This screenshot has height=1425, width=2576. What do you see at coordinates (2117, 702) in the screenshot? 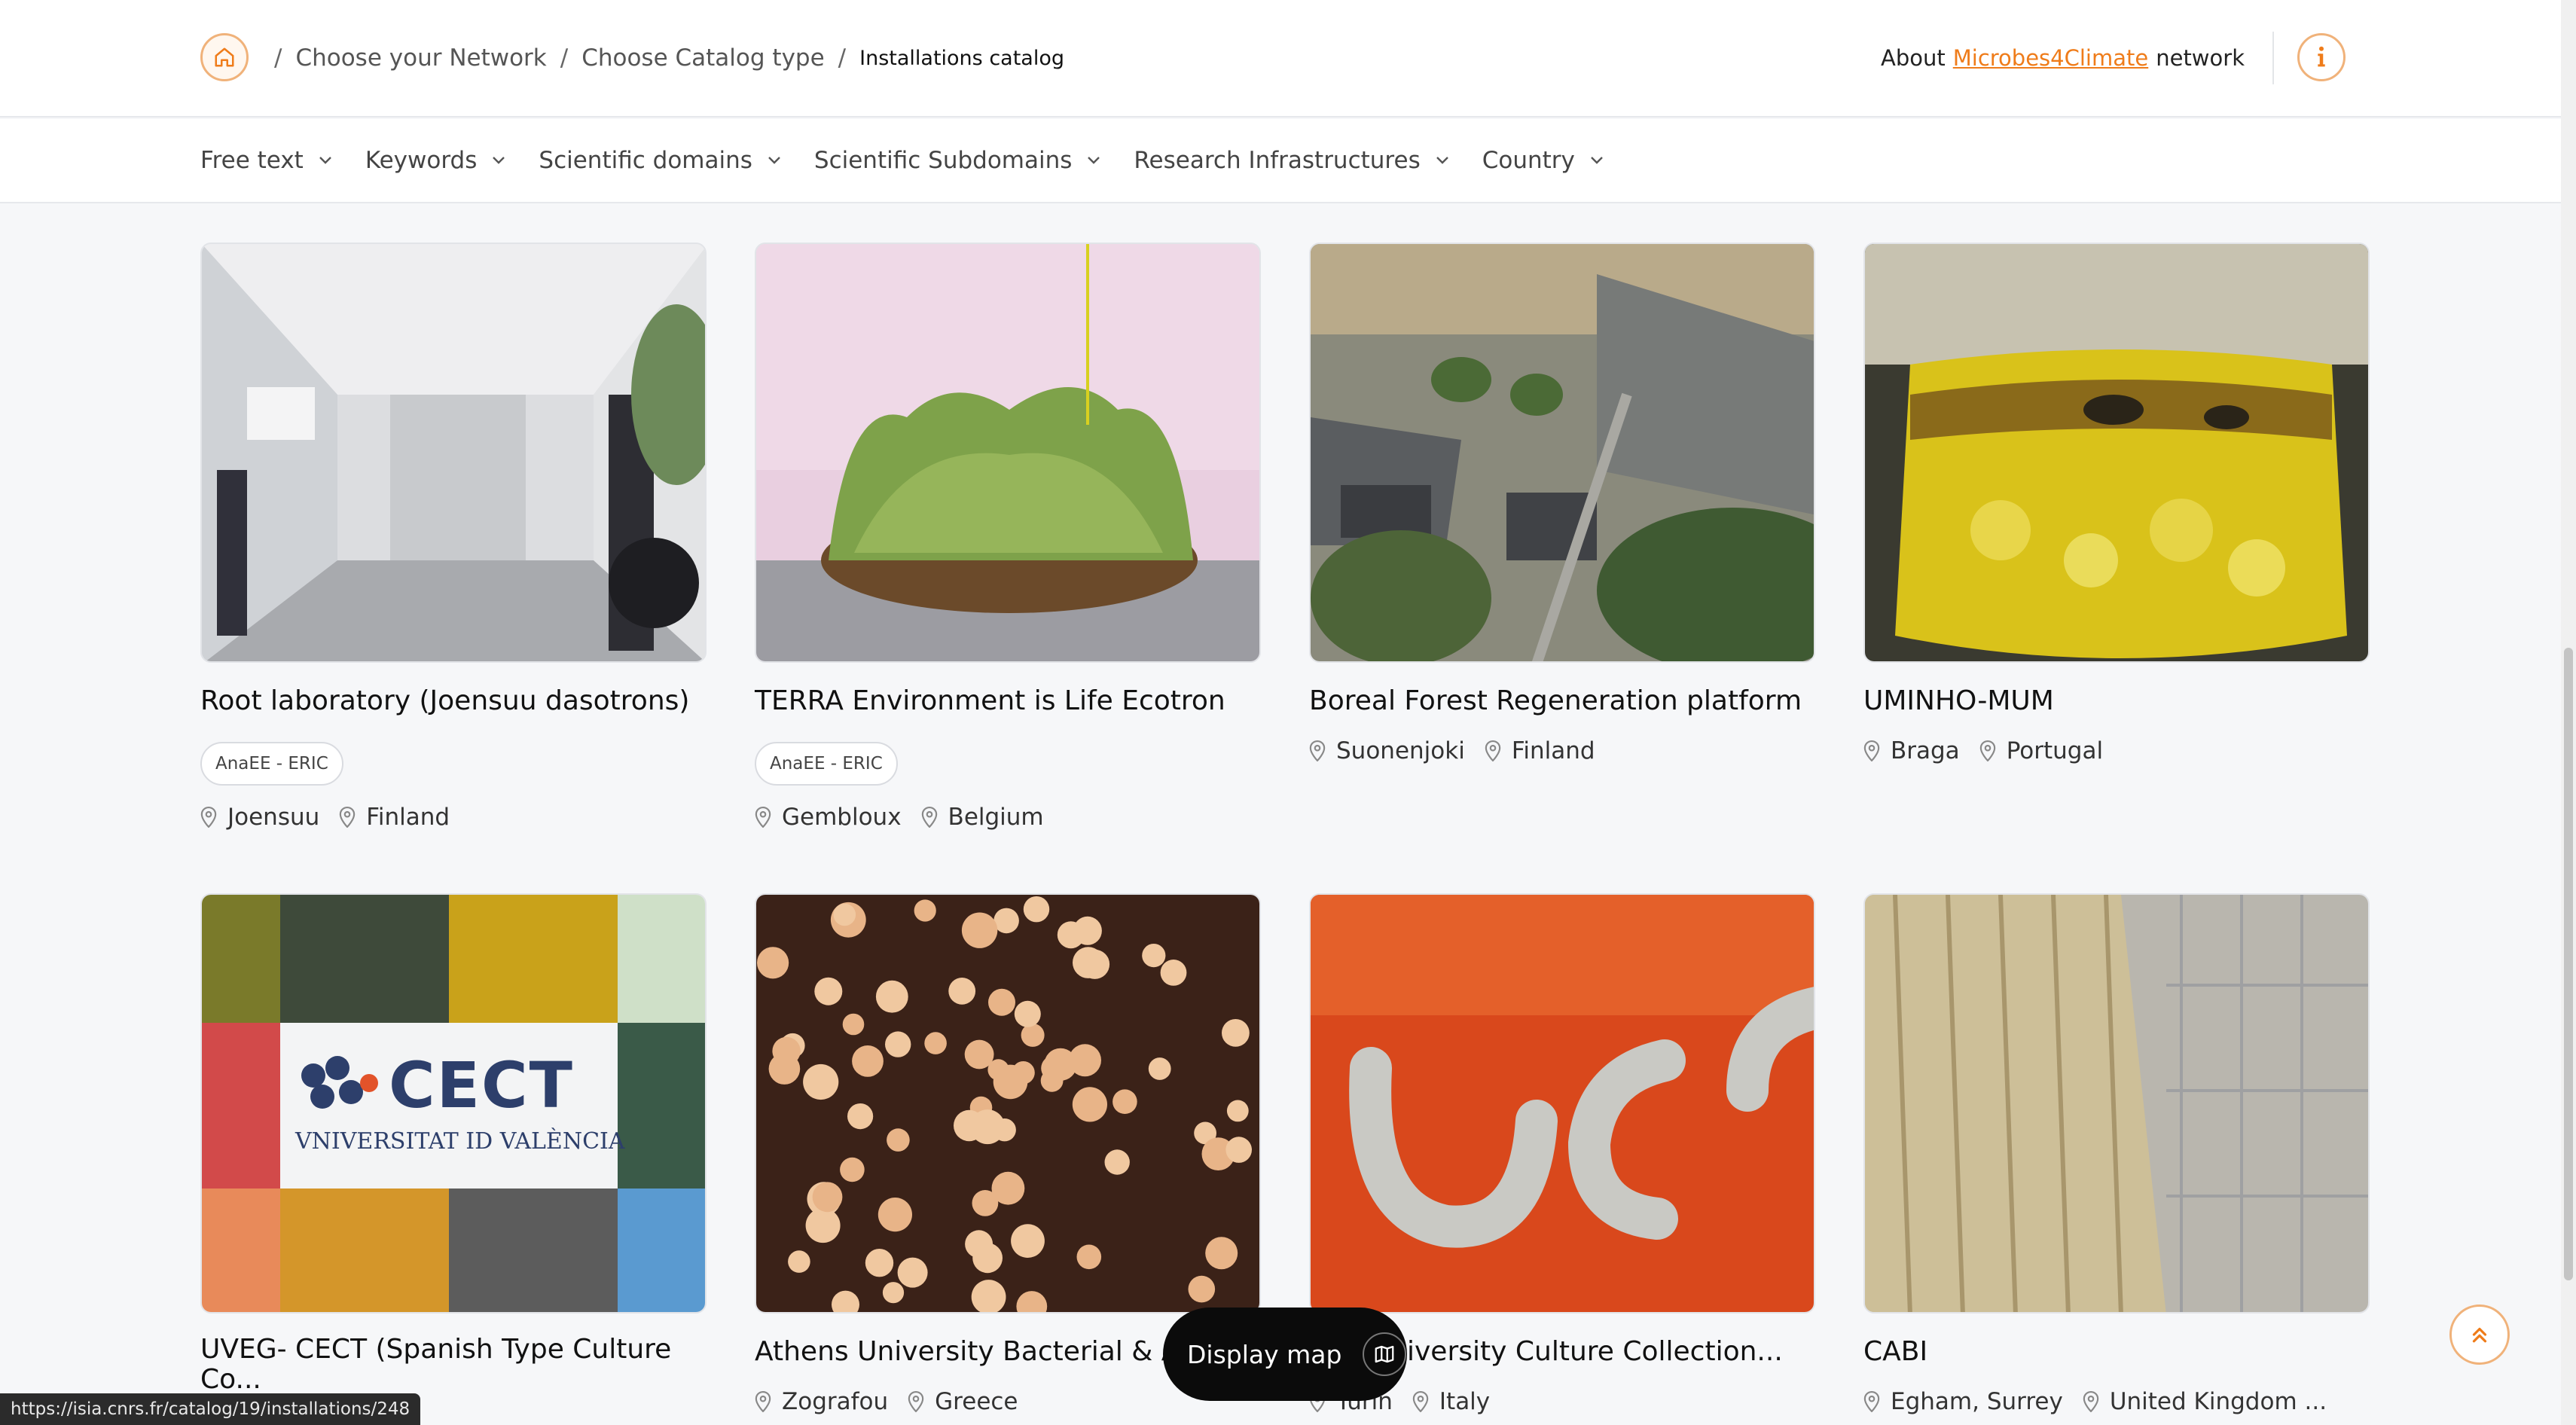
I see `card-title: UMINHO-MUM` at bounding box center [2117, 702].